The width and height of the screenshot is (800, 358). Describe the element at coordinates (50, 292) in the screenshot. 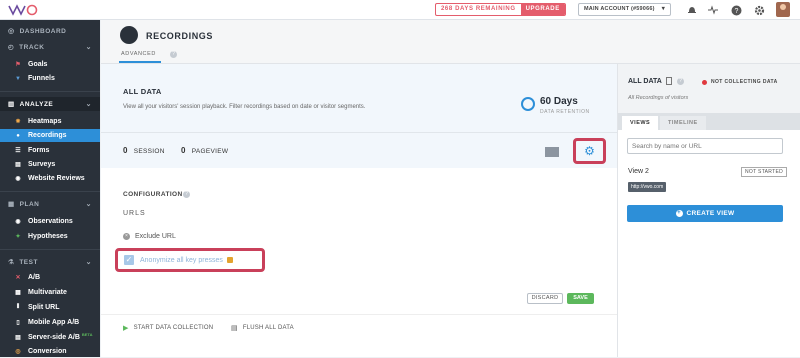

I see `sidebar-item-multivariate: ▦ Multivariate` at that location.